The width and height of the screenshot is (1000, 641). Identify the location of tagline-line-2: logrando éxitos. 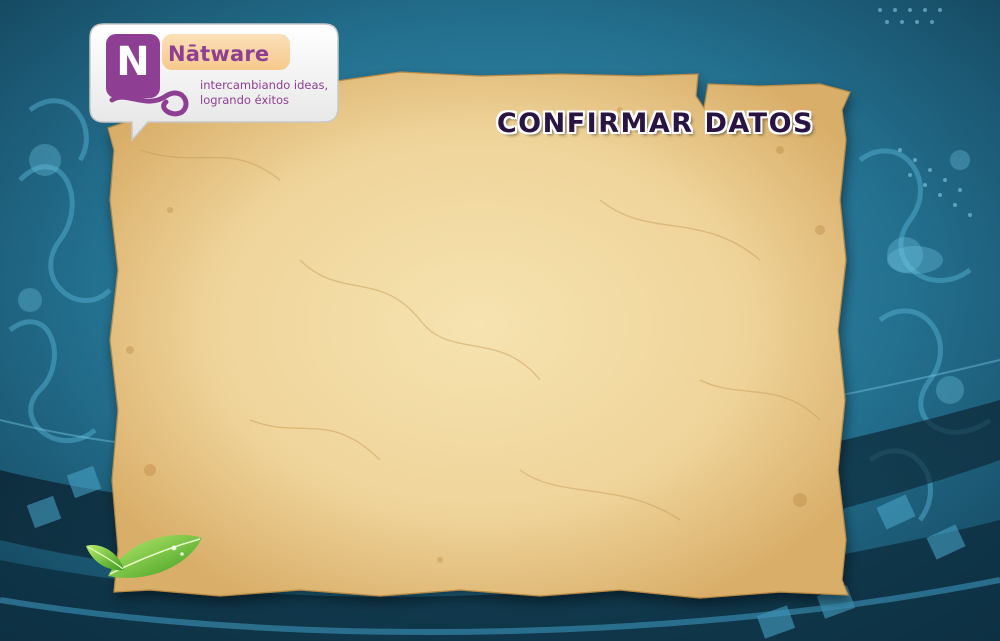
(244, 100).